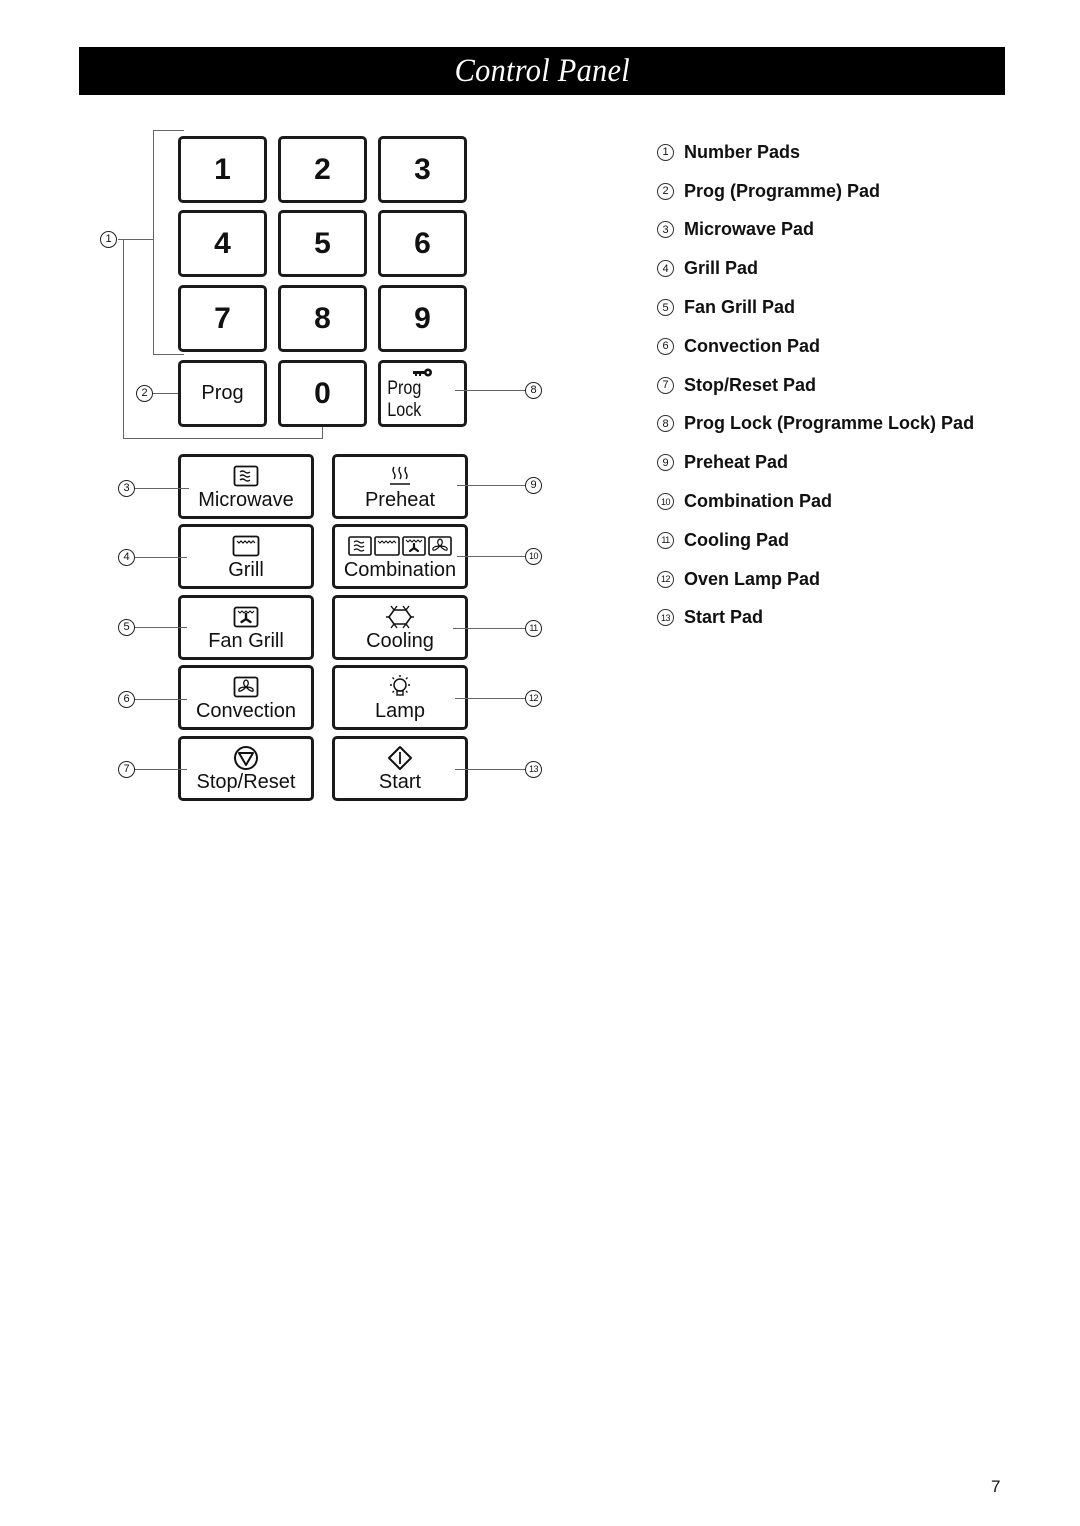 The height and width of the screenshot is (1526, 1080). I want to click on lamp-pad: Lamp, so click(400, 697).